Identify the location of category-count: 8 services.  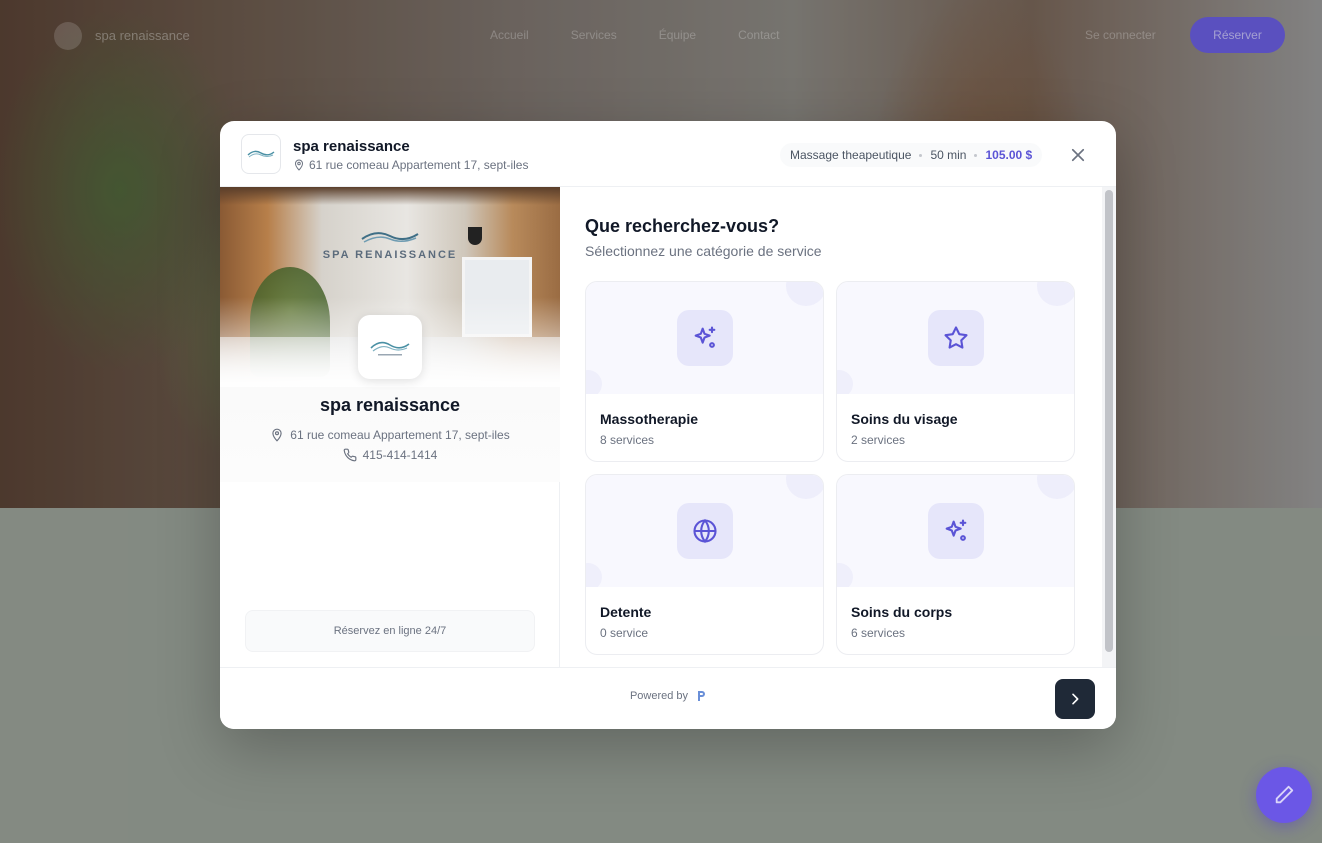
(627, 440).